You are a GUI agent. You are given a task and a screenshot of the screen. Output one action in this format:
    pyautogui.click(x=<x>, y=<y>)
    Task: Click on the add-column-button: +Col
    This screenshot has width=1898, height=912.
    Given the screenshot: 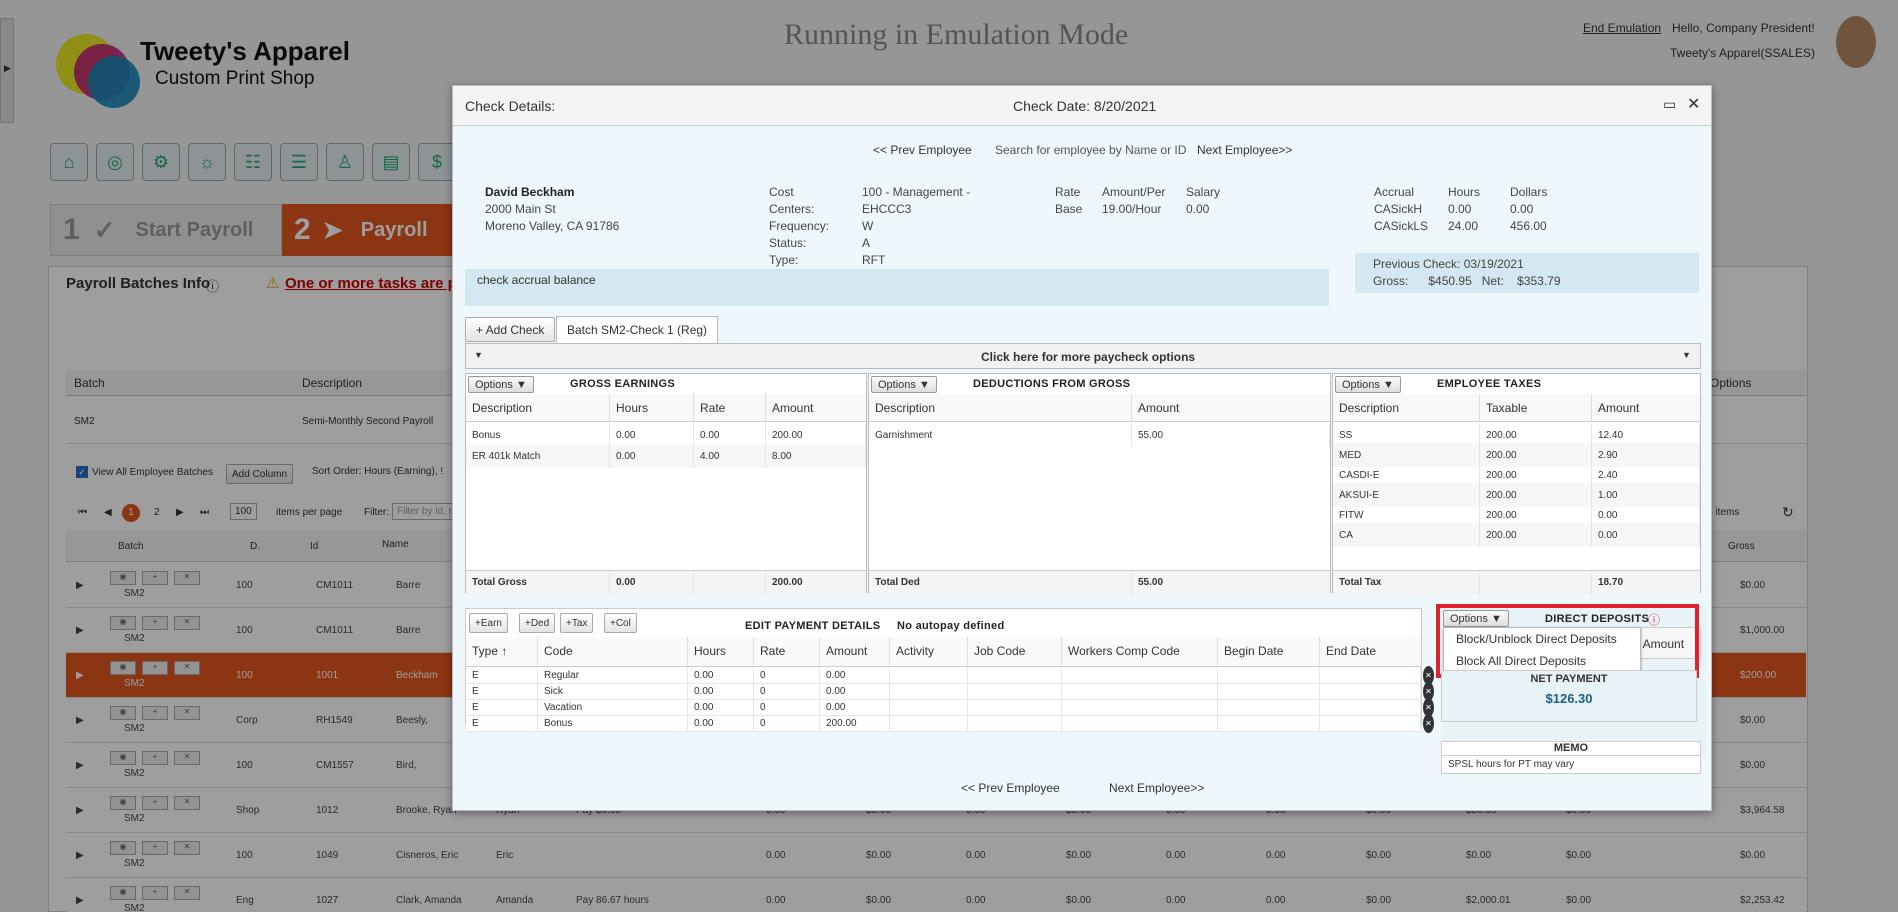 What is the action you would take?
    pyautogui.click(x=620, y=623)
    